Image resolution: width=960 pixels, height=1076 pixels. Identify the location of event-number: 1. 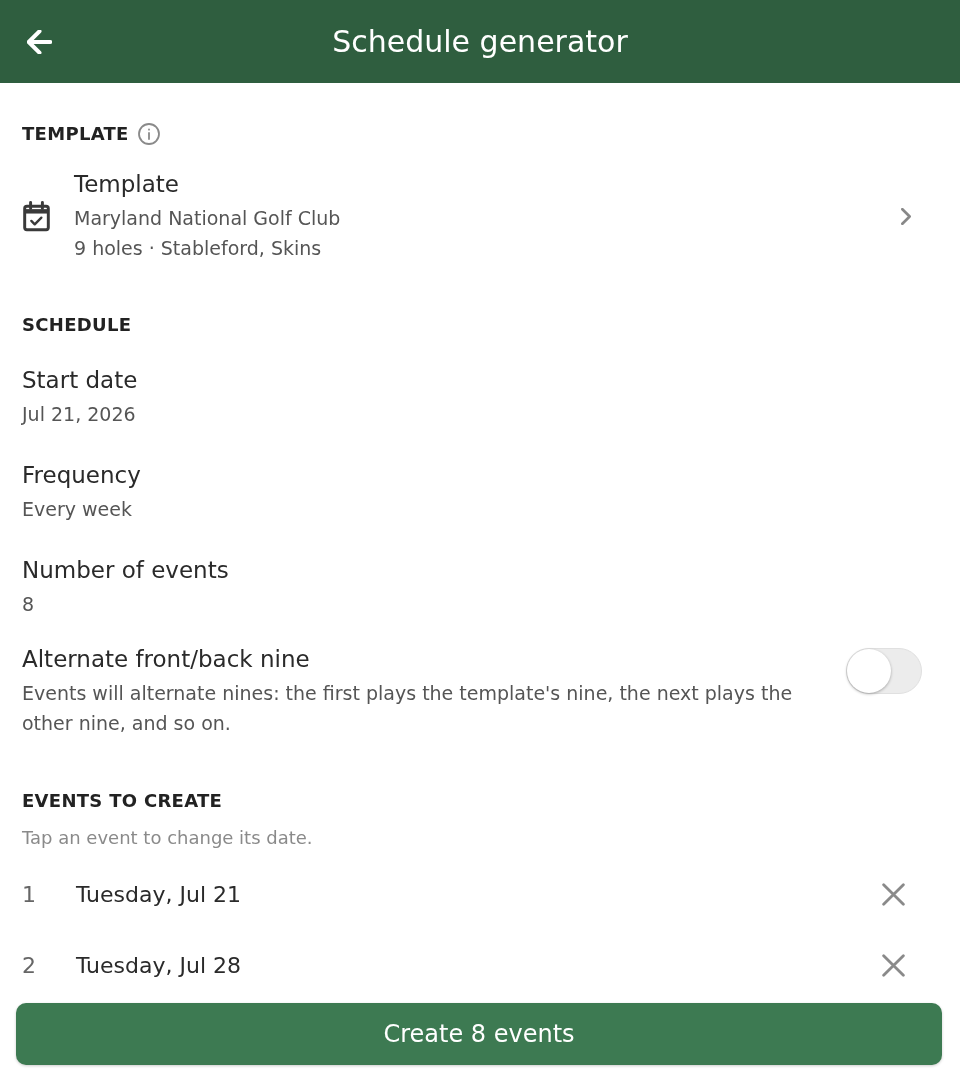
(29, 894).